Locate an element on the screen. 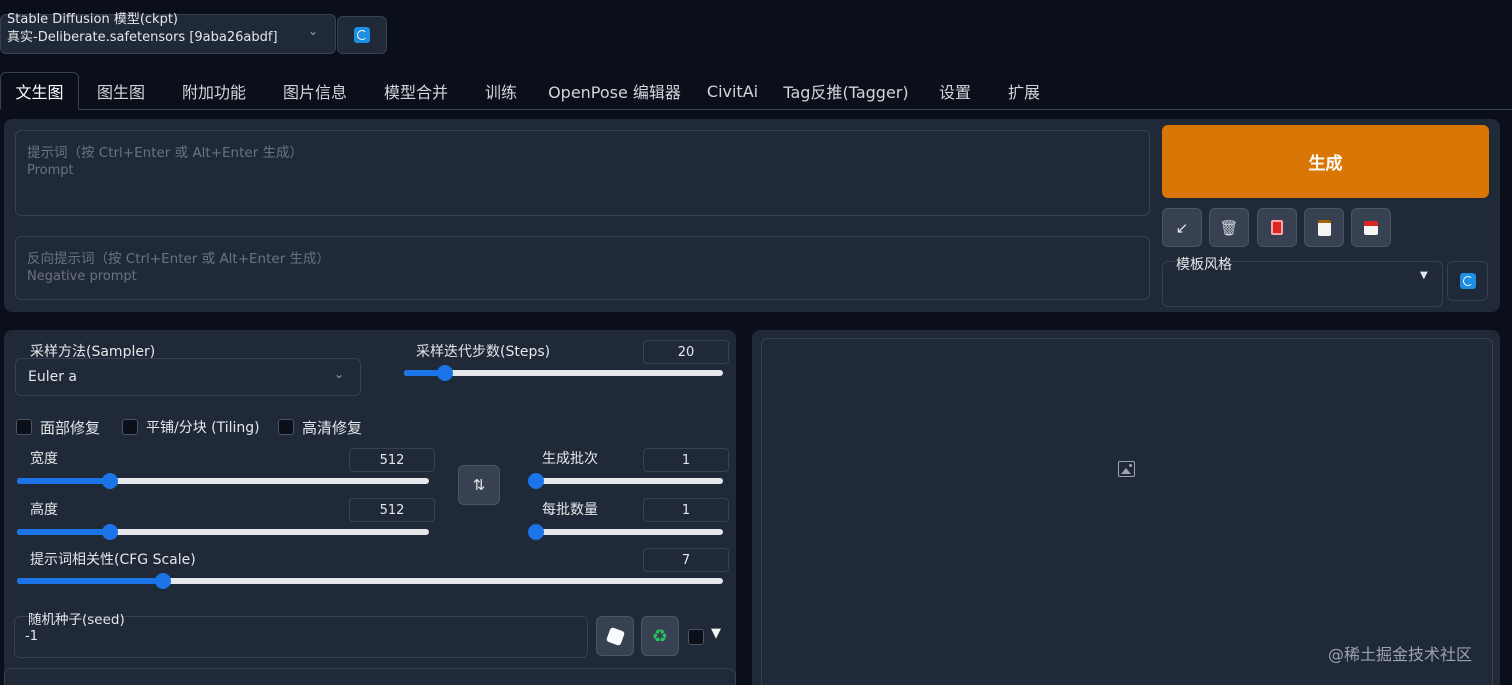 This screenshot has height=685, width=1512. clear-prompt-button: 🗑 is located at coordinates (1229, 227).